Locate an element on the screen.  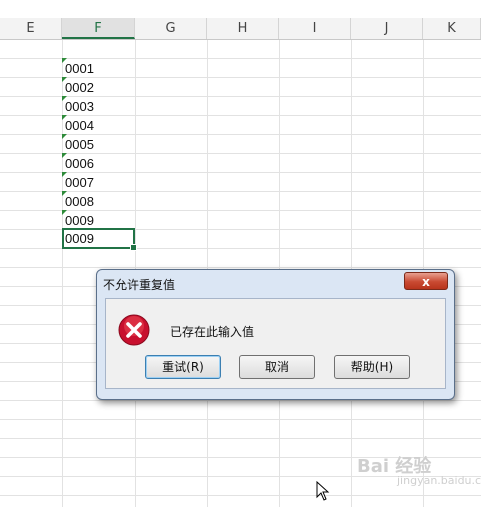
column-header-i: I is located at coordinates (315, 28).